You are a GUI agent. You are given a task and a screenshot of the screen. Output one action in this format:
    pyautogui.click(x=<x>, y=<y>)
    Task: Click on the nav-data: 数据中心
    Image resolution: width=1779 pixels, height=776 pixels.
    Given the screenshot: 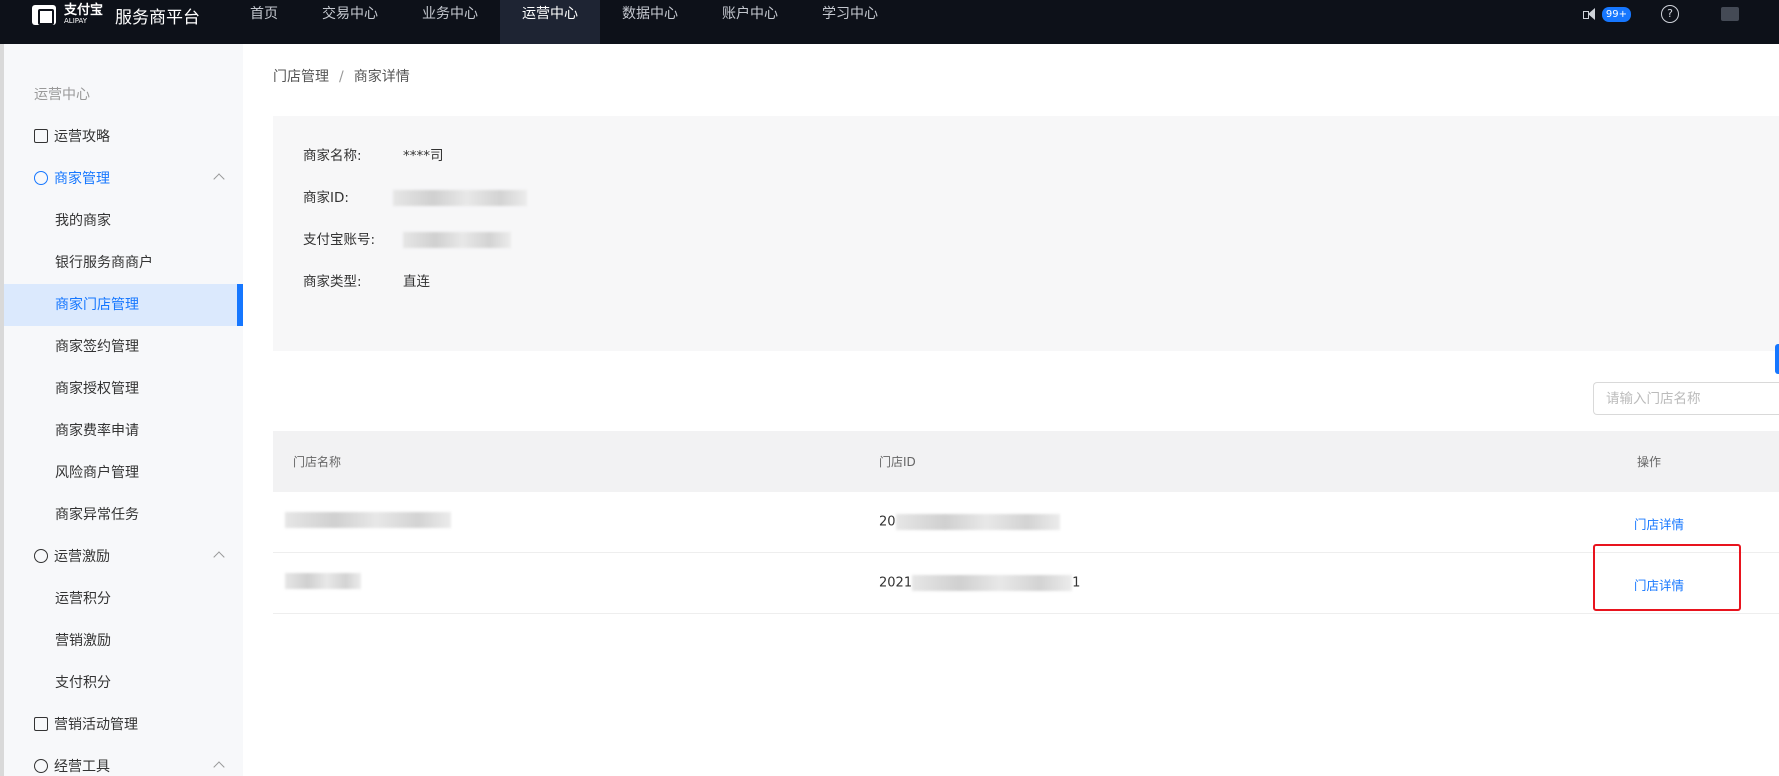 What is the action you would take?
    pyautogui.click(x=650, y=22)
    